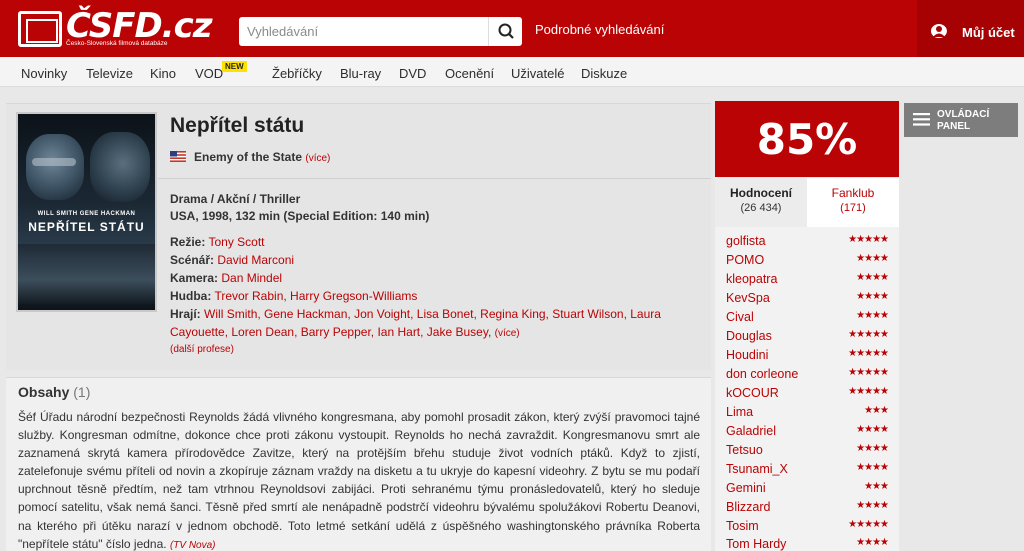 This screenshot has width=1024, height=551. Describe the element at coordinates (740, 317) in the screenshot. I see `rating-user-link: Cival` at that location.